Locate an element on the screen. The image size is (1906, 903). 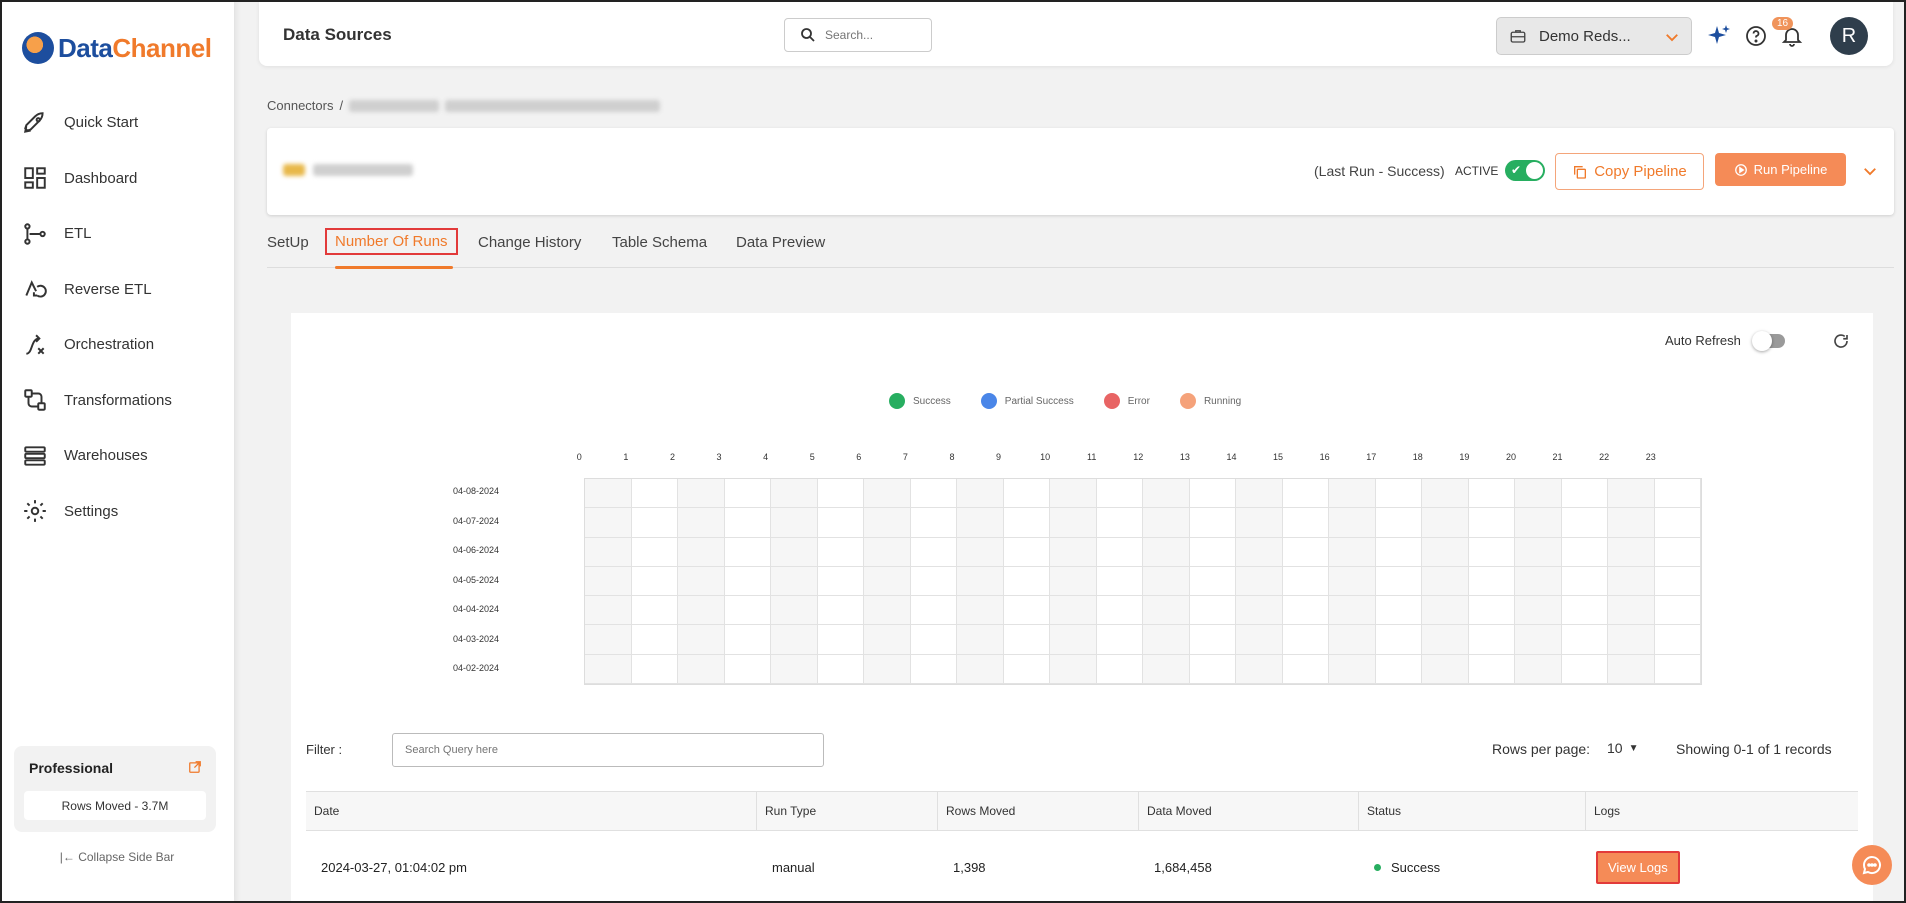
col-data-moved: Data Moved is located at coordinates (1249, 811).